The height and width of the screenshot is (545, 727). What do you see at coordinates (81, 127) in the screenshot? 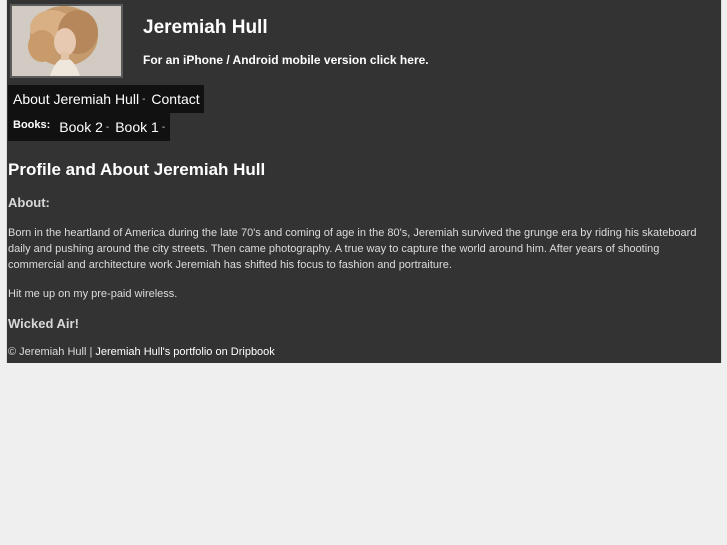
I see `nav-item-book-2: Book 2` at bounding box center [81, 127].